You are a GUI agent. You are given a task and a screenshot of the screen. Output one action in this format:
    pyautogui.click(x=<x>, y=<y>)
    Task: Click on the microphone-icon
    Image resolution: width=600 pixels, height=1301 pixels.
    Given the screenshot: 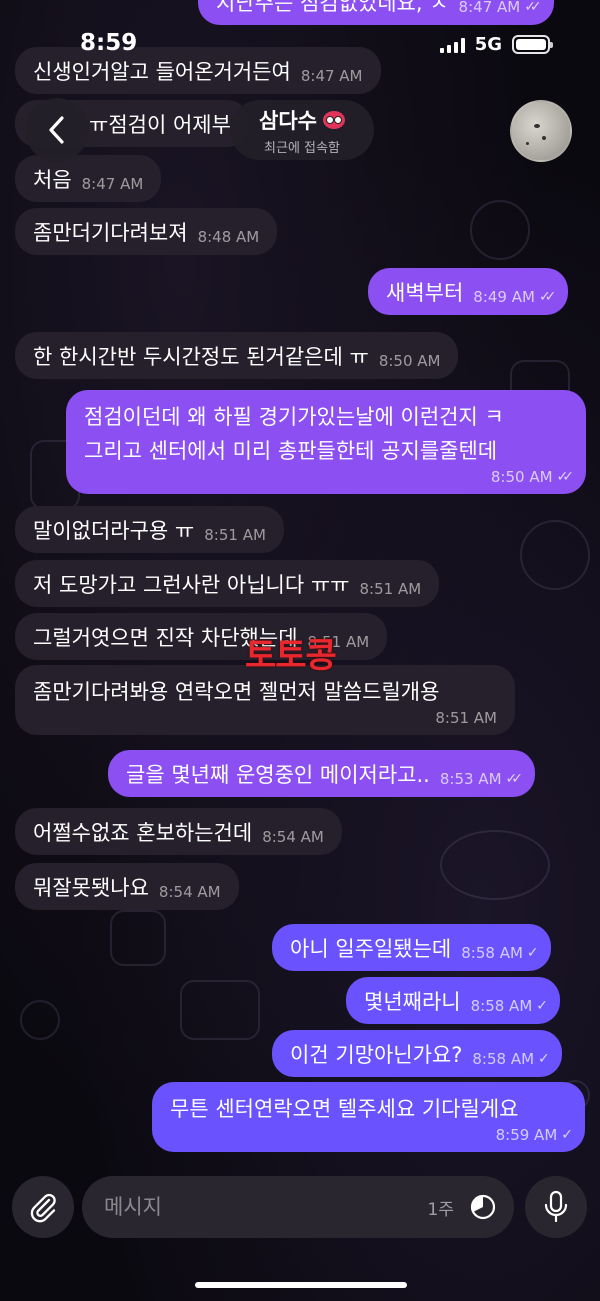 What is the action you would take?
    pyautogui.click(x=556, y=1206)
    